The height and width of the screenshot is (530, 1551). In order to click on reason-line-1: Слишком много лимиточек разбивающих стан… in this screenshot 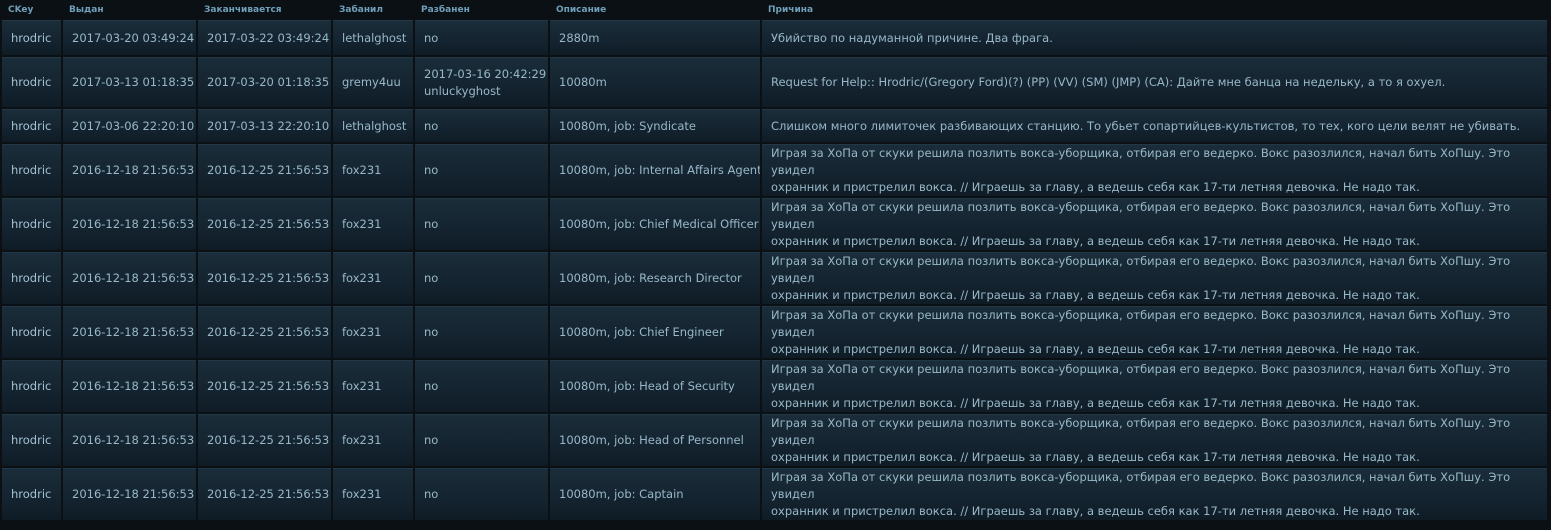, I will do `click(1146, 125)`.